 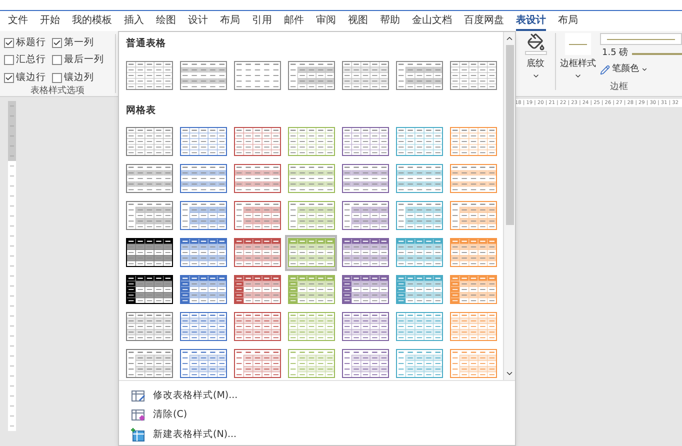 I want to click on ribbon-tab: 引用, so click(x=262, y=21).